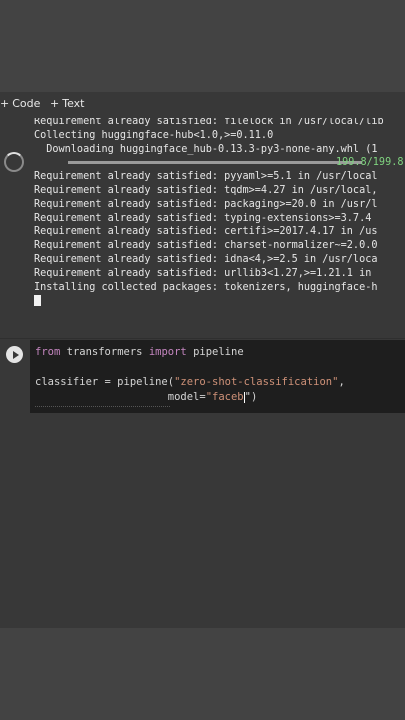 This screenshot has width=405, height=720. Describe the element at coordinates (370, 163) in the screenshot. I see `download-progress-text: 199.8/199.8` at that location.